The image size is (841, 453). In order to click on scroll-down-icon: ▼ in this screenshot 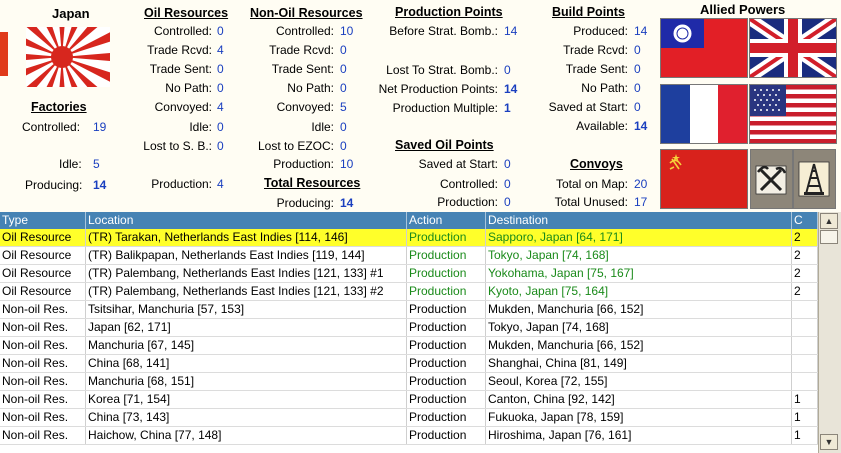, I will do `click(829, 442)`.